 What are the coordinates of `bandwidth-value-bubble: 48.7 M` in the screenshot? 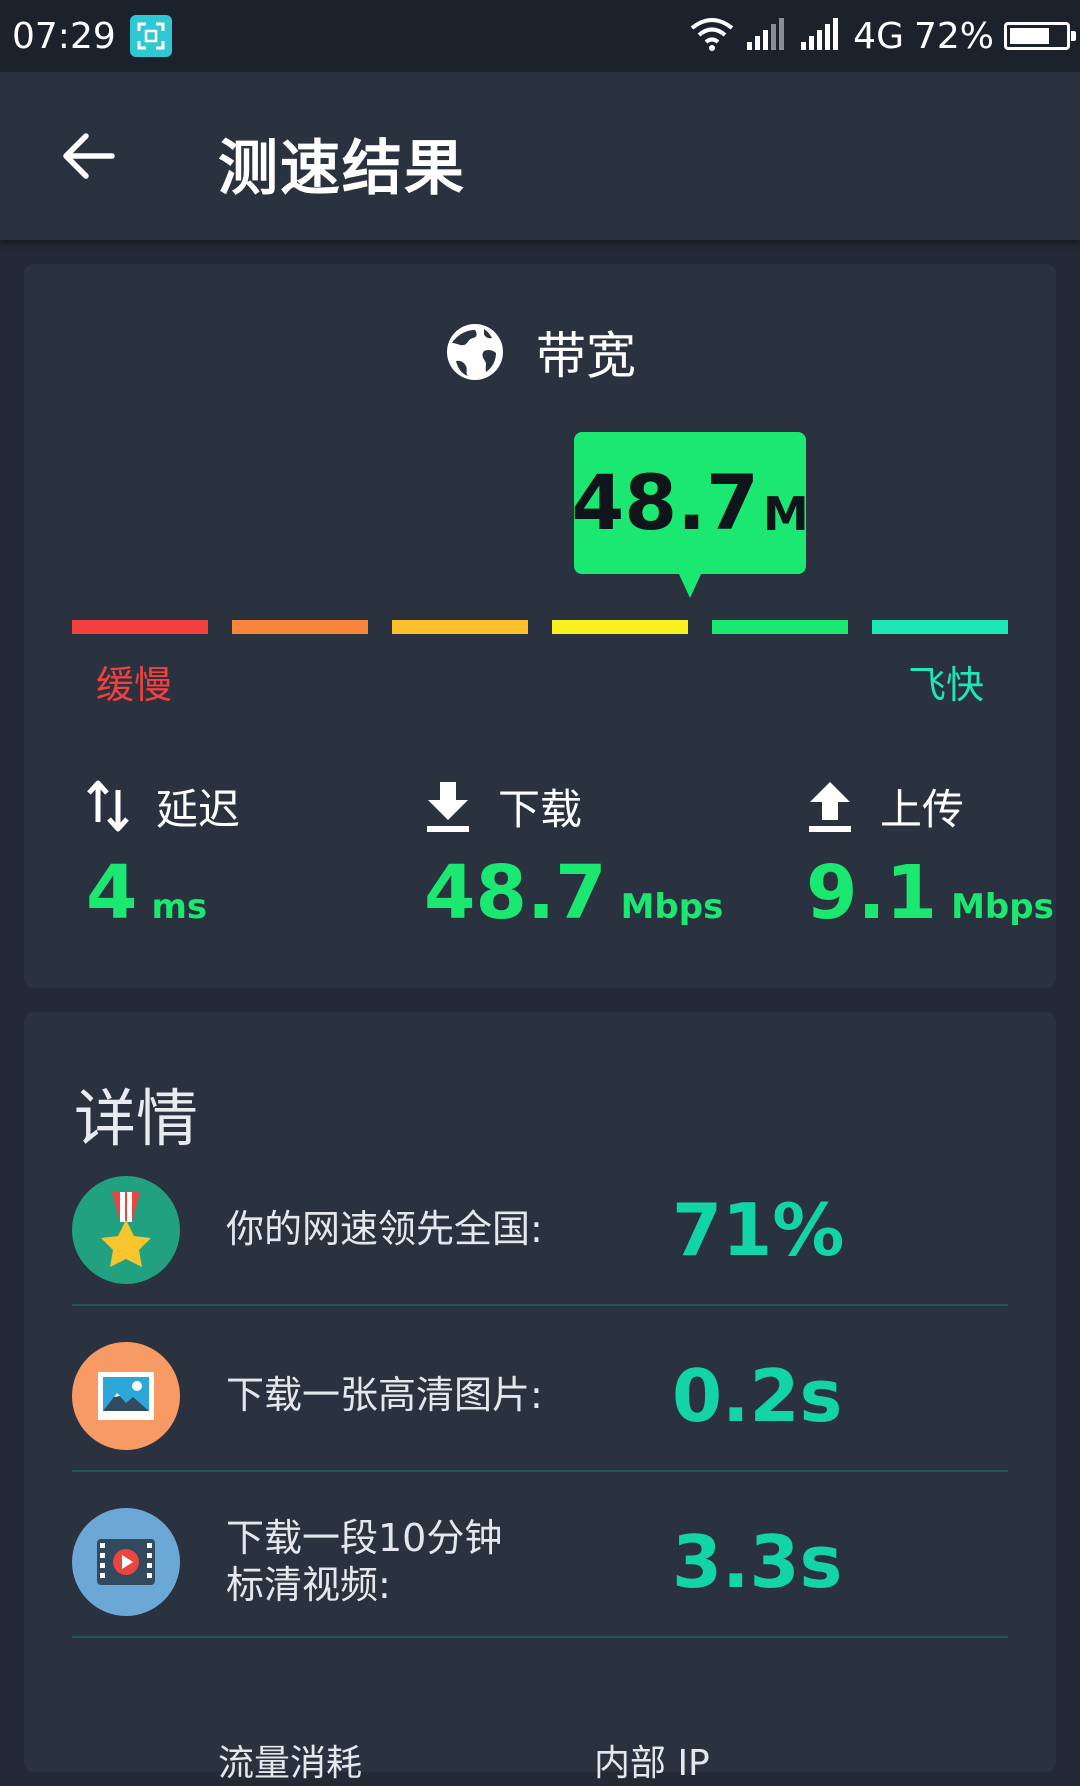 It's located at (690, 515).